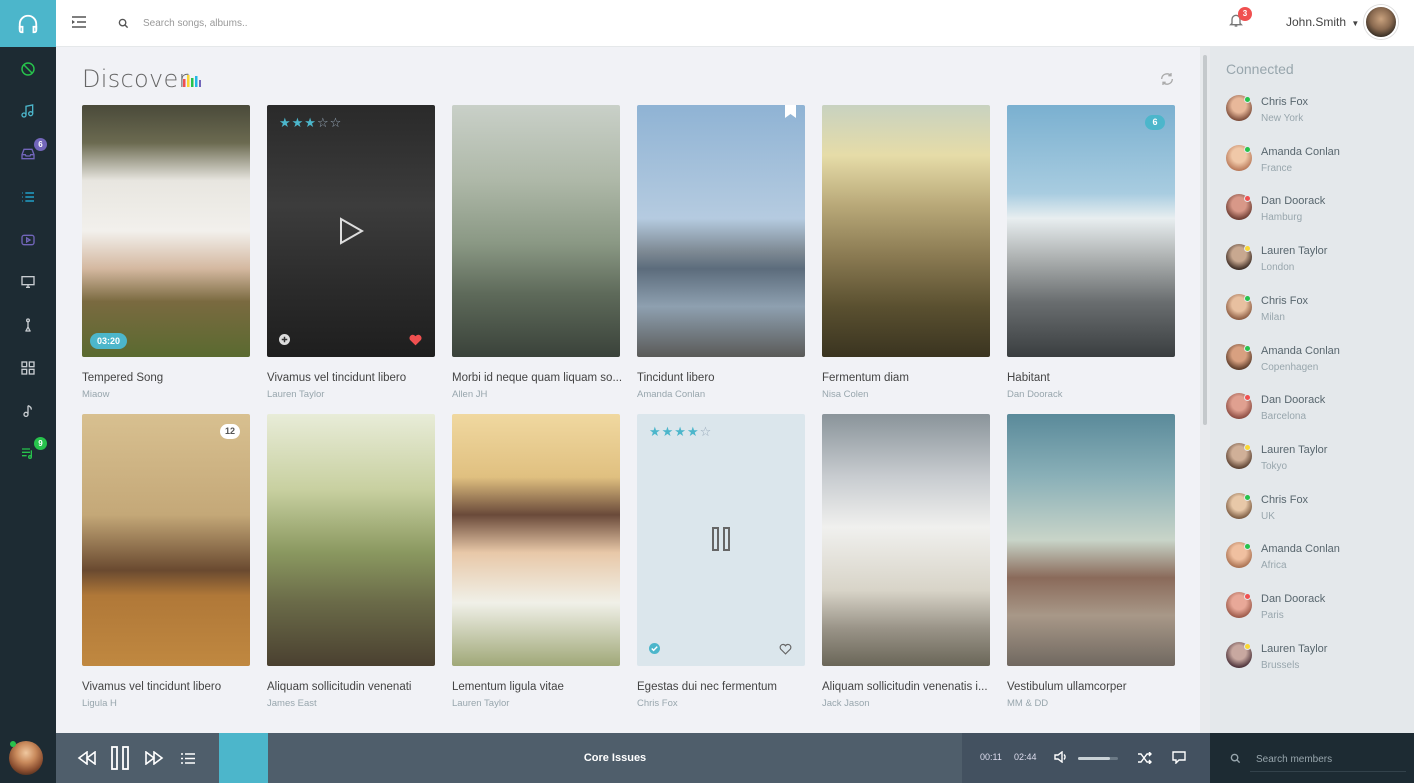 Image resolution: width=1414 pixels, height=783 pixels. I want to click on member-item: Amanda Conlan France, so click(1316, 164).